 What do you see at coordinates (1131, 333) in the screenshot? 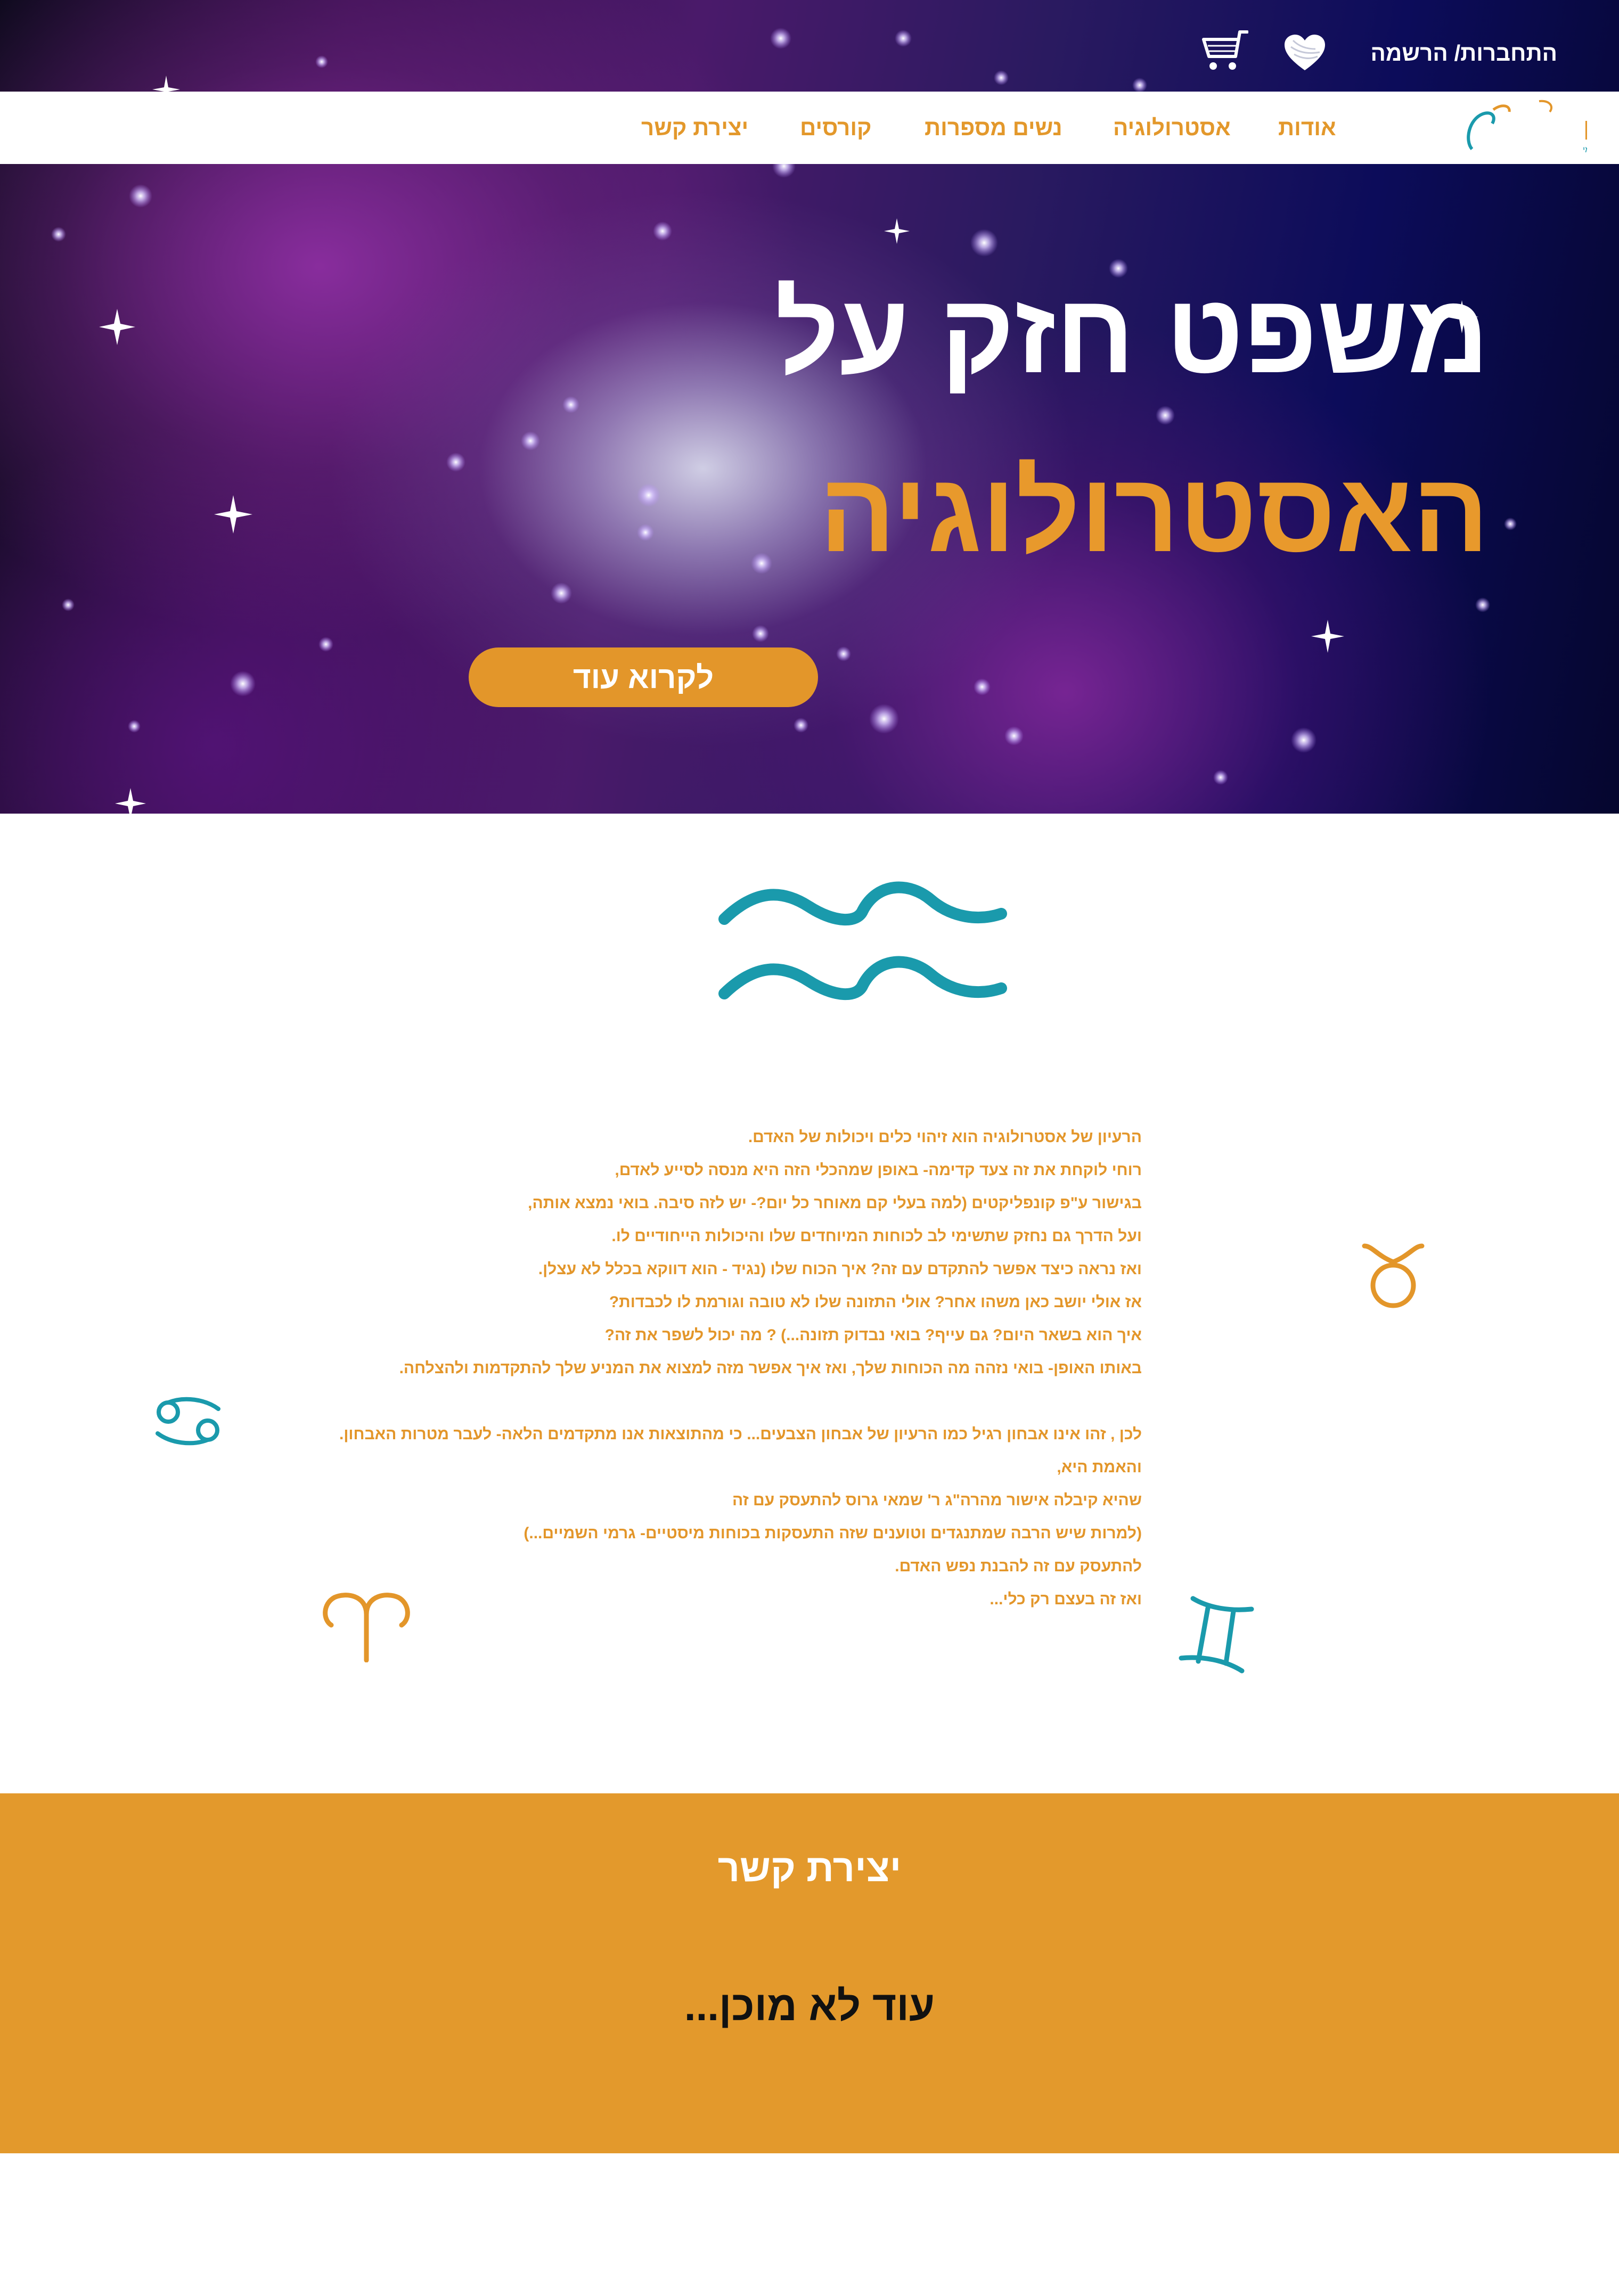
I see `hero-title-line1: משפט חזק על` at bounding box center [1131, 333].